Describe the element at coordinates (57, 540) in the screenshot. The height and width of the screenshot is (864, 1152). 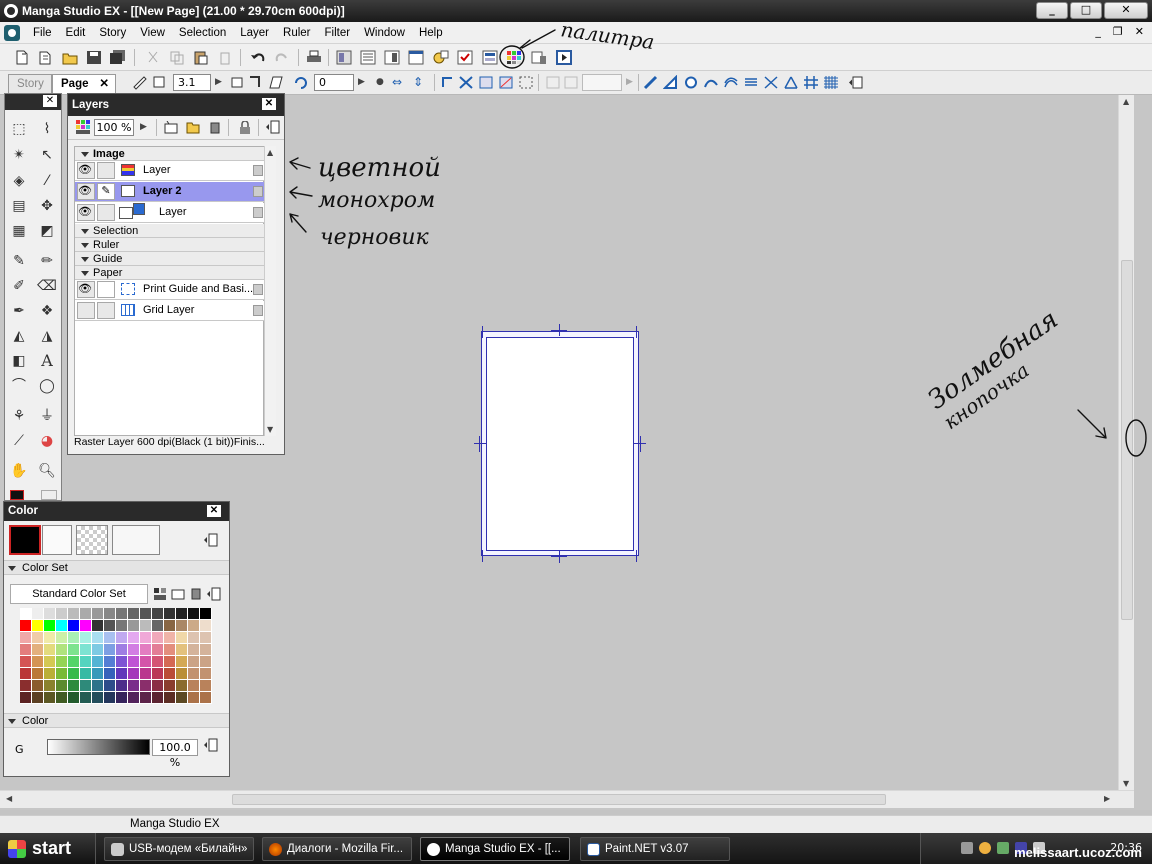
I see `white-swatch` at that location.